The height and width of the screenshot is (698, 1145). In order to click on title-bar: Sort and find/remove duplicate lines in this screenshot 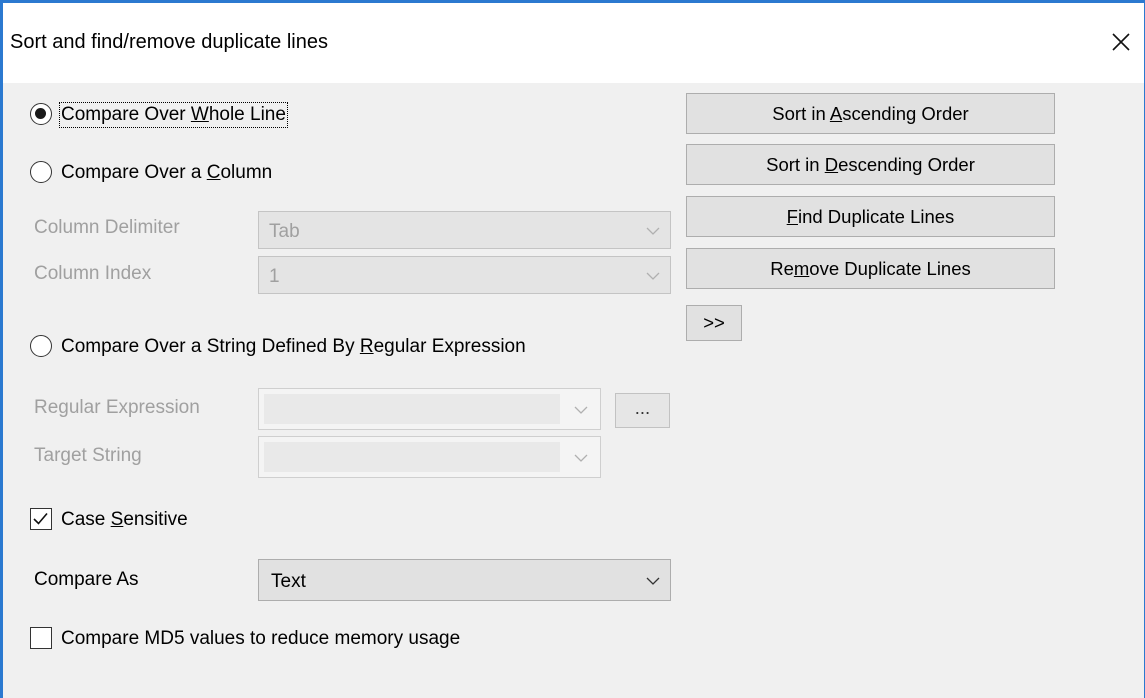, I will do `click(573, 43)`.